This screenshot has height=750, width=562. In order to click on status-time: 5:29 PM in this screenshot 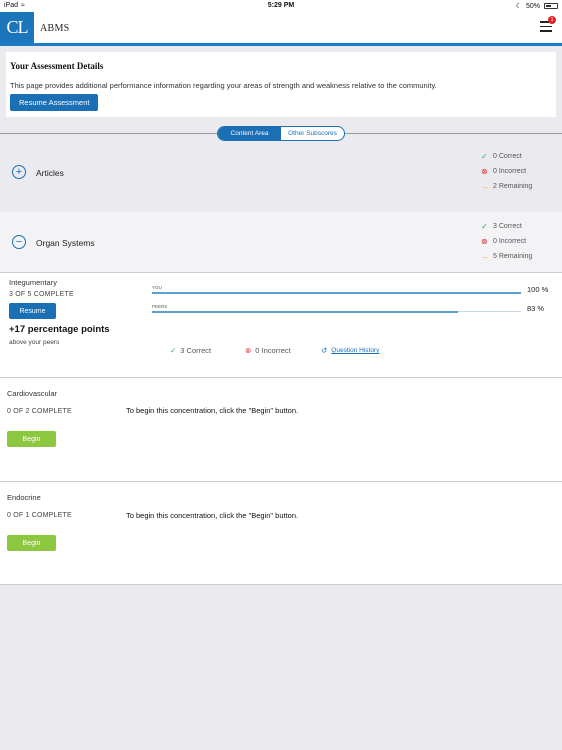, I will do `click(281, 5)`.